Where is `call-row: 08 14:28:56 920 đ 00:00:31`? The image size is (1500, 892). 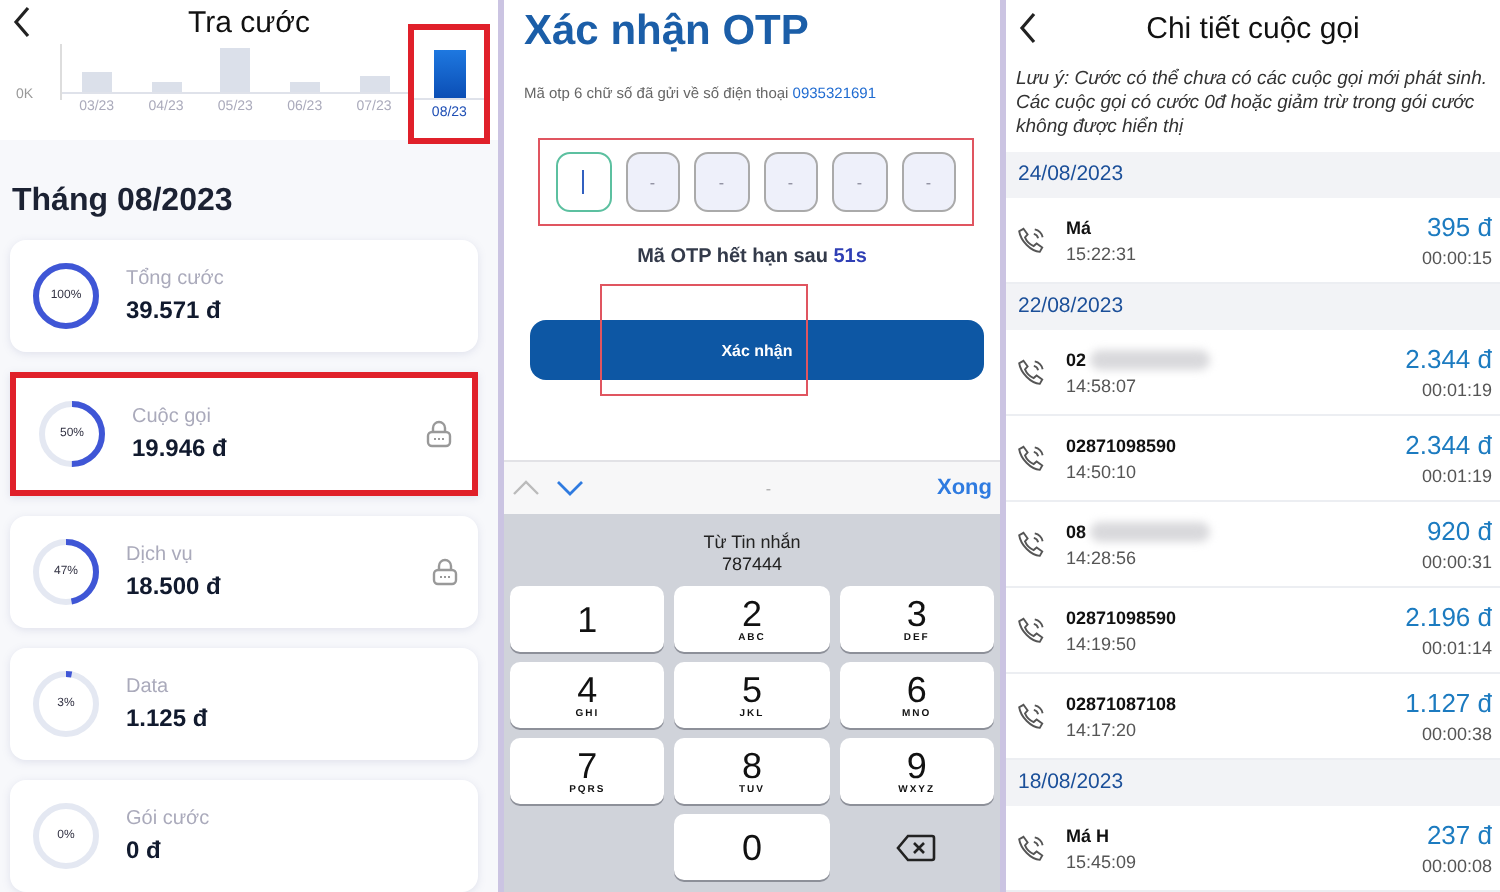
call-row: 08 14:28:56 920 đ 00:00:31 is located at coordinates (1253, 545).